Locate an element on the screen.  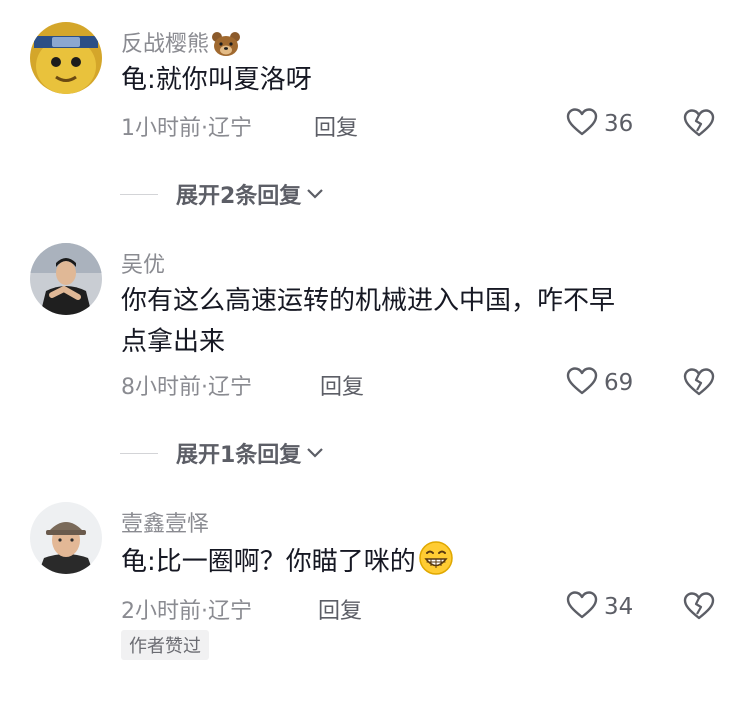
expand-replies-button: 展开2条回复 is located at coordinates (222, 194).